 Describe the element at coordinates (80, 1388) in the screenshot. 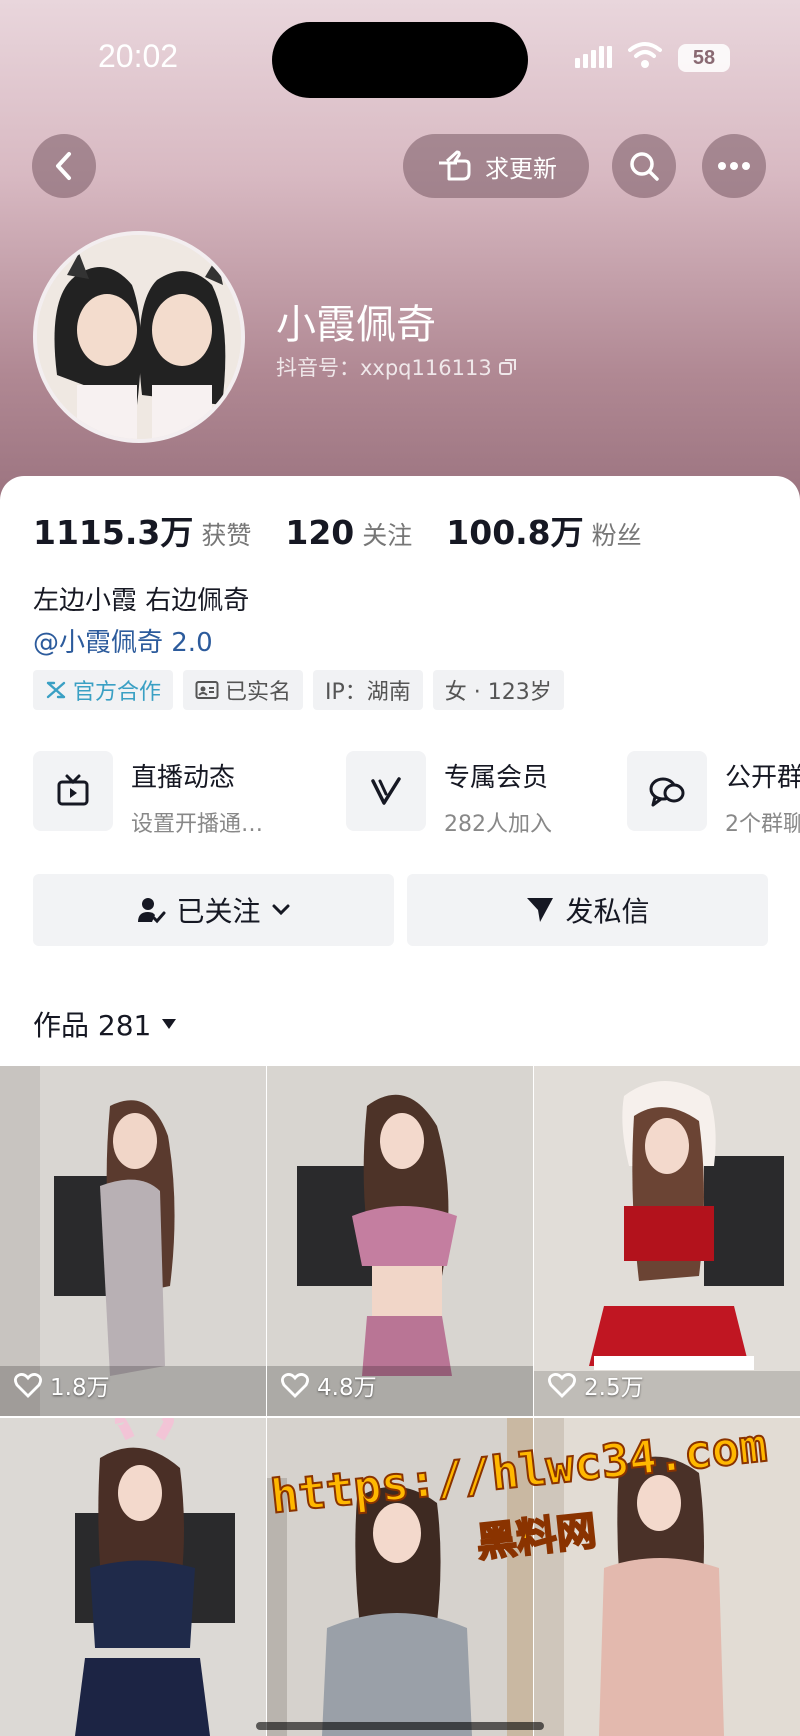

I see `video-likes-count: 1.8万` at that location.